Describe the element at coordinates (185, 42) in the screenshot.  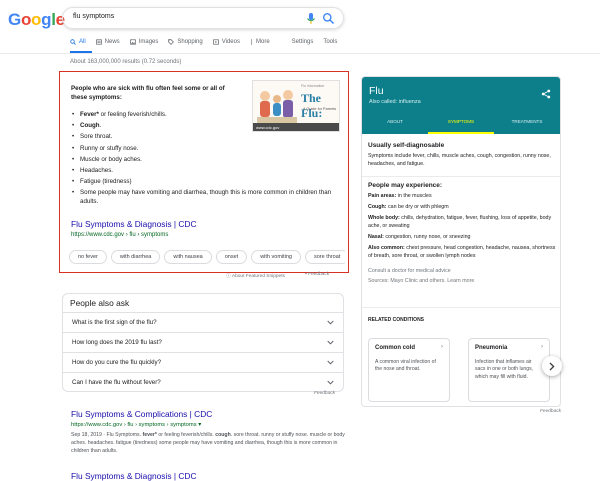
I see `tab-shopping: Shopping` at that location.